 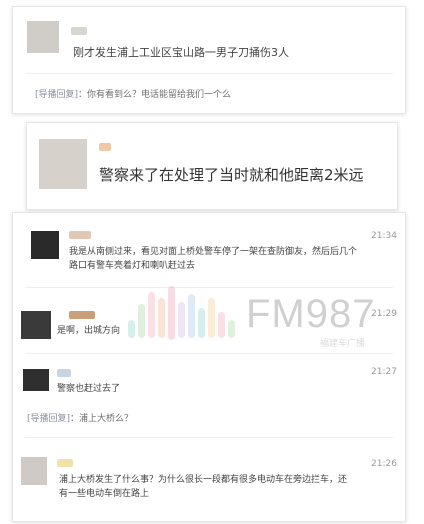 I want to click on host-reply: [导播回复]：浦上大桥么？, so click(x=80, y=417).